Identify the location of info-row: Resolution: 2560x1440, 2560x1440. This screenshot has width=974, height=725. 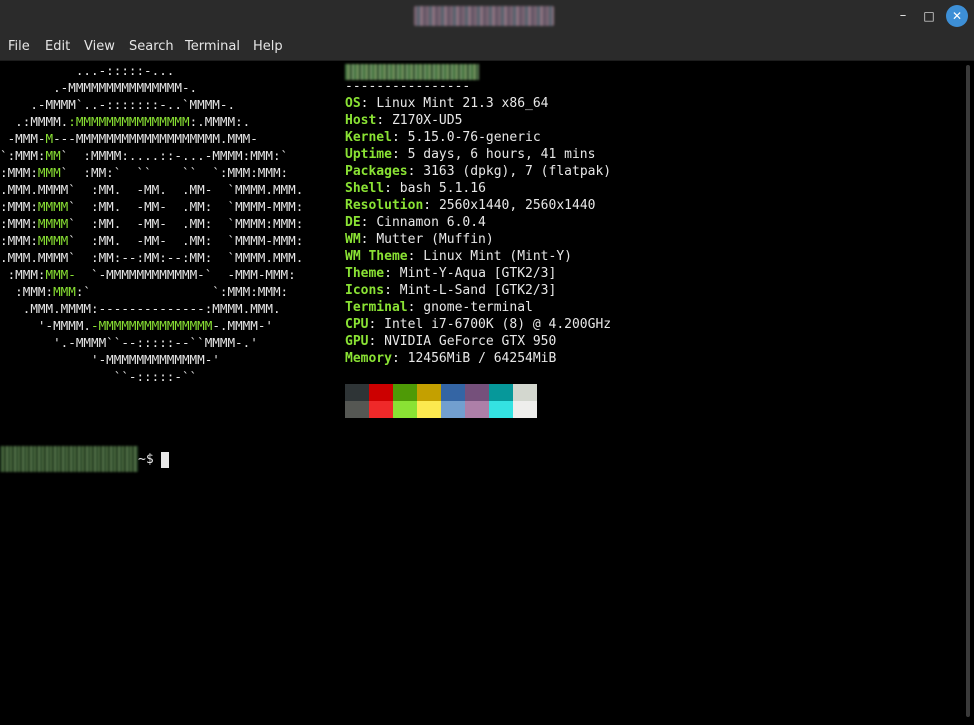
(470, 205).